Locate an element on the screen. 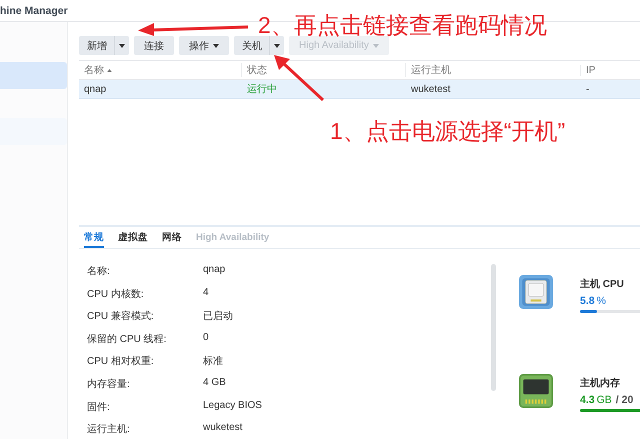 This screenshot has height=439, width=640. field-value: 已启动 is located at coordinates (218, 317).